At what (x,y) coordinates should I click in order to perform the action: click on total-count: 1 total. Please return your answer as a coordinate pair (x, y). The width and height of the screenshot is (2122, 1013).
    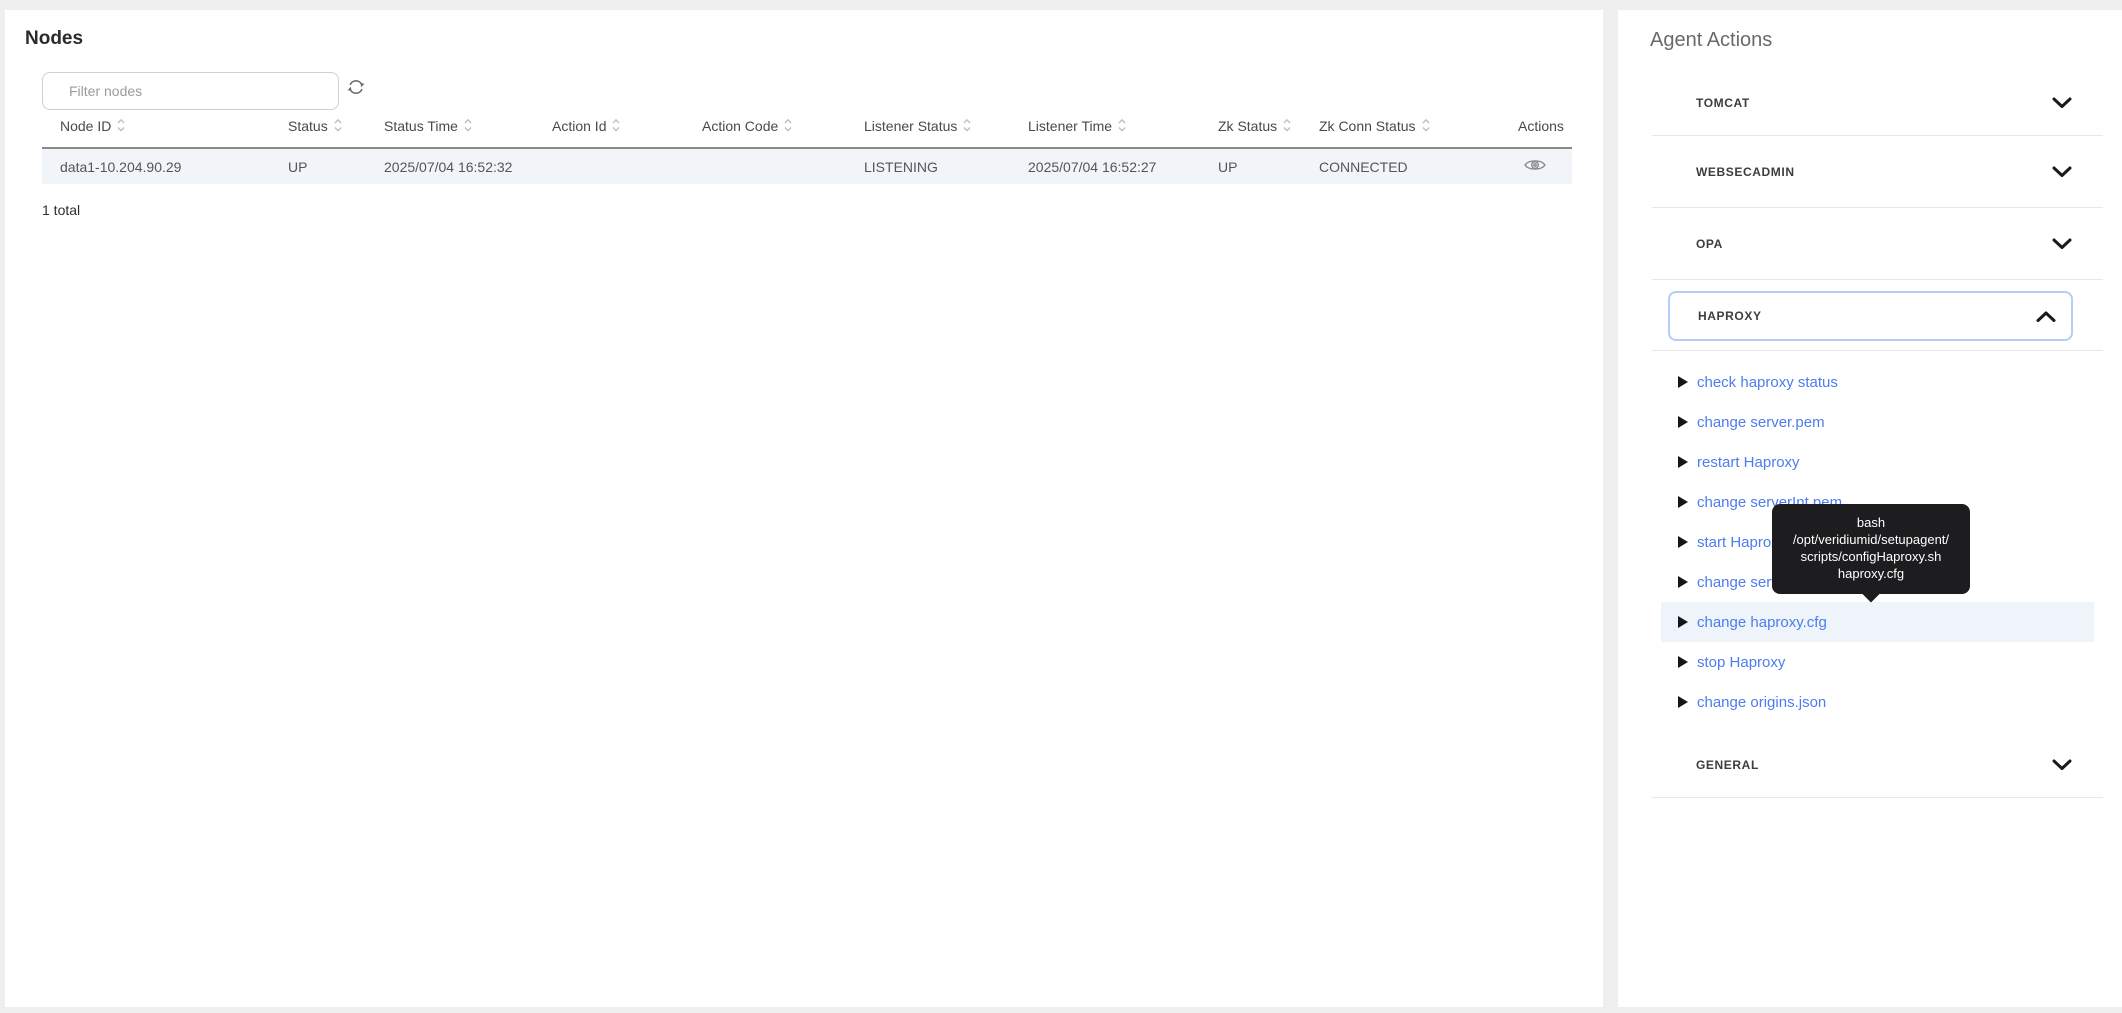
    Looking at the image, I should click on (61, 210).